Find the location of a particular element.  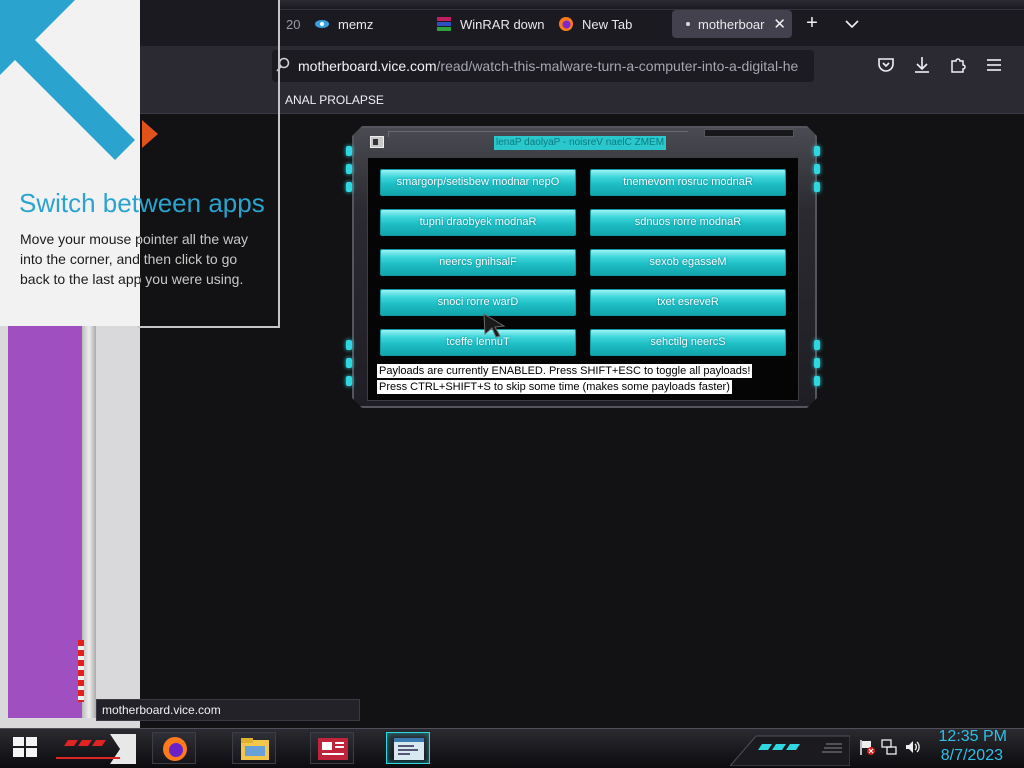

windows-start-icon is located at coordinates (25, 747).